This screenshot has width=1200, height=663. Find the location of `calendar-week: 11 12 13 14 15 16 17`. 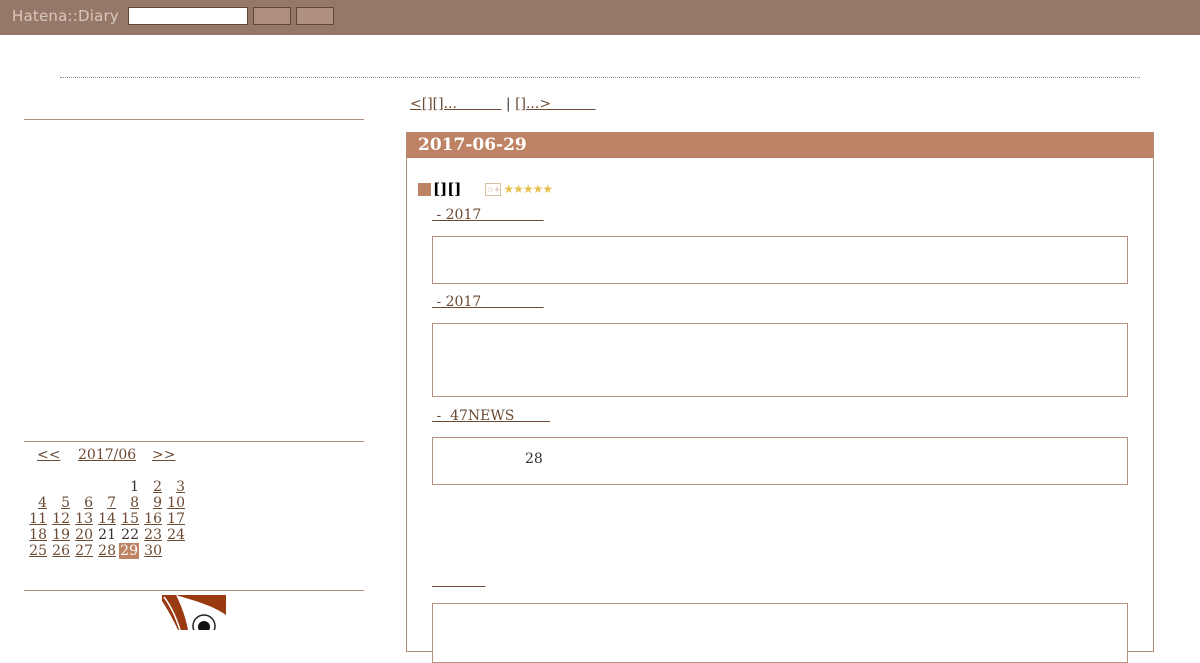

calendar-week: 11 12 13 14 15 16 17 is located at coordinates (104, 519).